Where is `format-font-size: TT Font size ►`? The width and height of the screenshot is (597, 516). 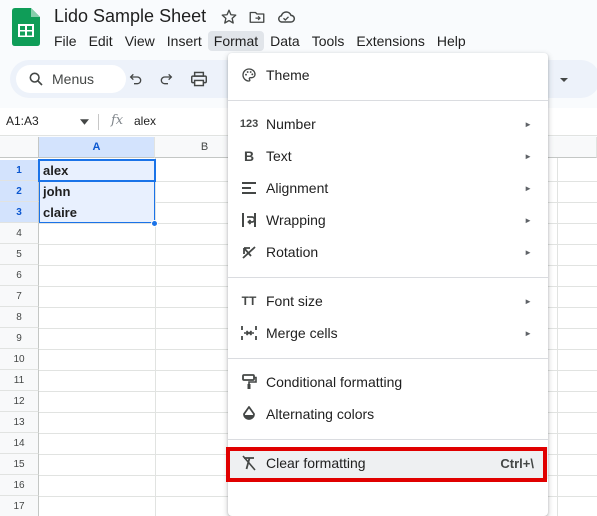
format-font-size: TT Font size ► is located at coordinates (388, 301).